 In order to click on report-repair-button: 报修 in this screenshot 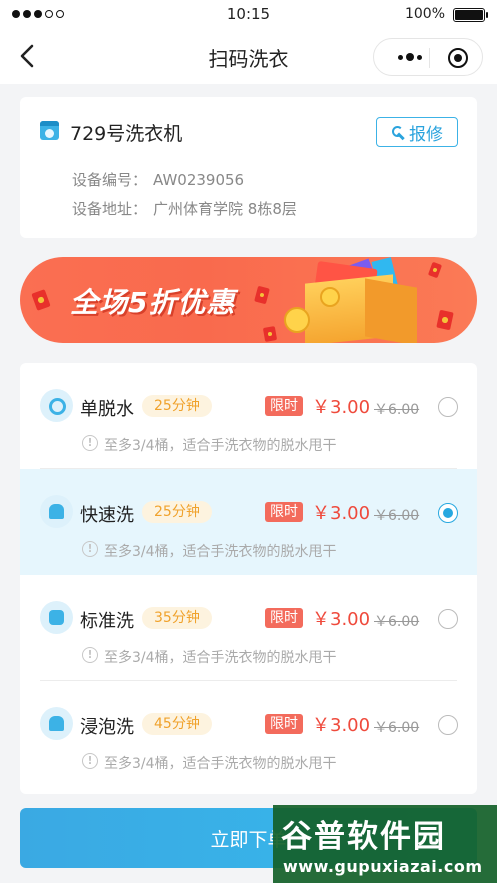, I will do `click(417, 132)`.